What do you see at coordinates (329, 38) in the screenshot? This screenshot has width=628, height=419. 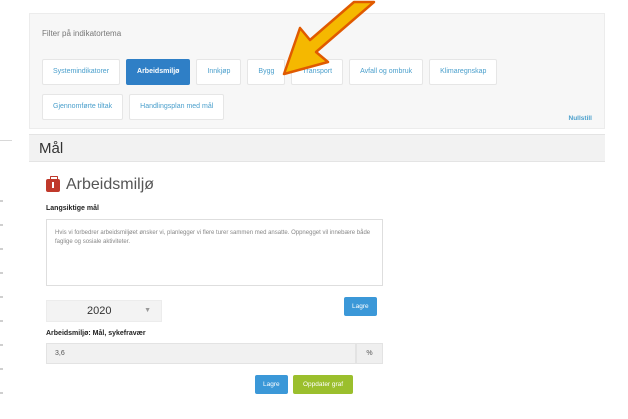 I see `arrow-pointer-icon` at bounding box center [329, 38].